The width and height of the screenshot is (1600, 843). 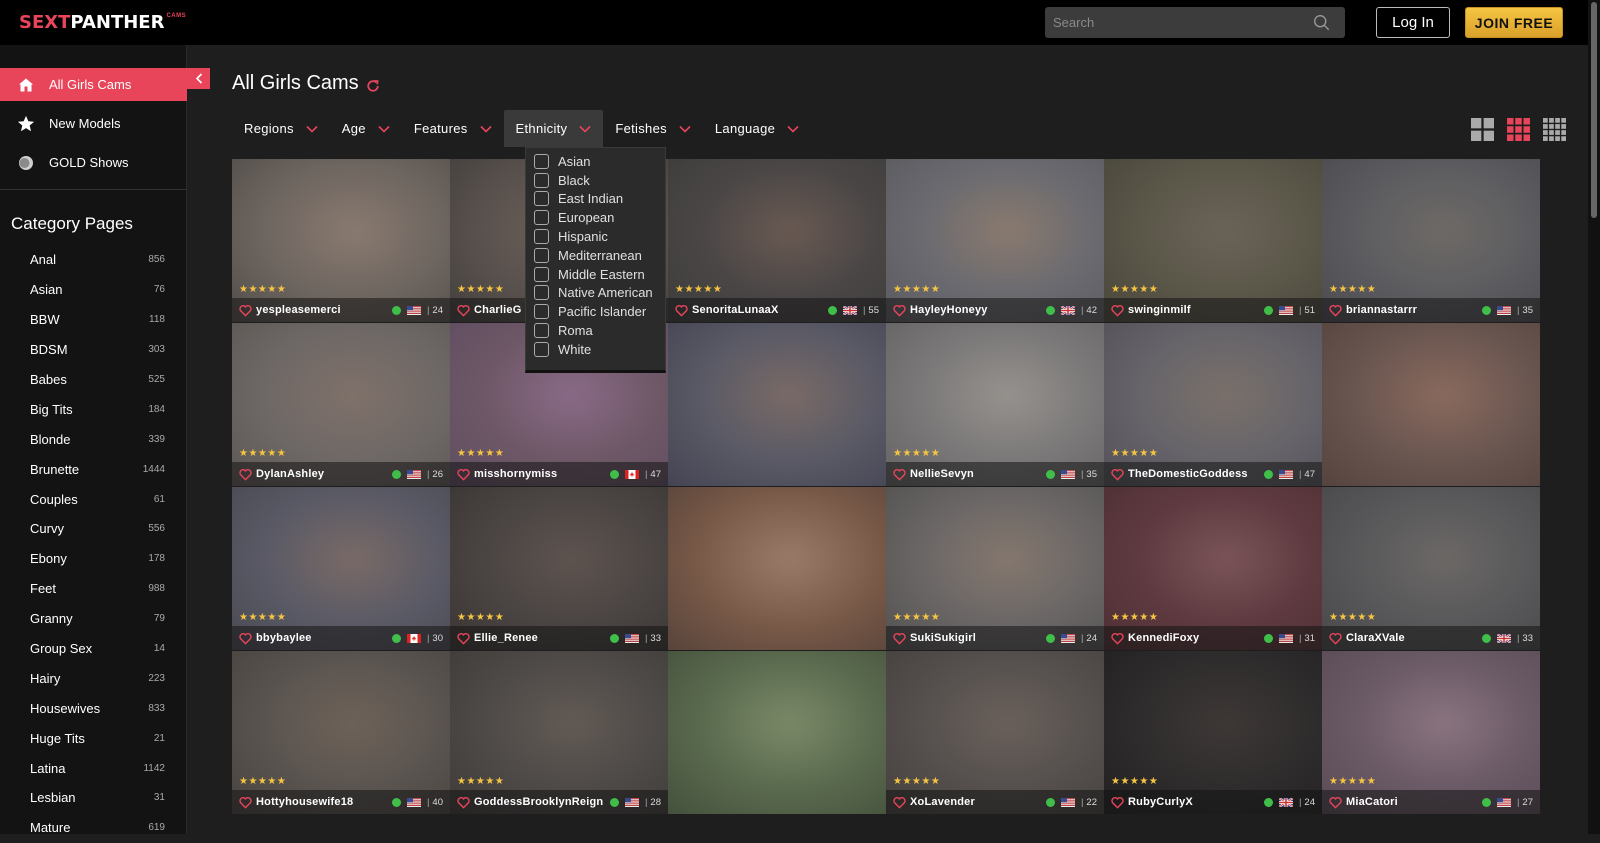 What do you see at coordinates (1594, 110) in the screenshot?
I see `scrollbar-thumb` at bounding box center [1594, 110].